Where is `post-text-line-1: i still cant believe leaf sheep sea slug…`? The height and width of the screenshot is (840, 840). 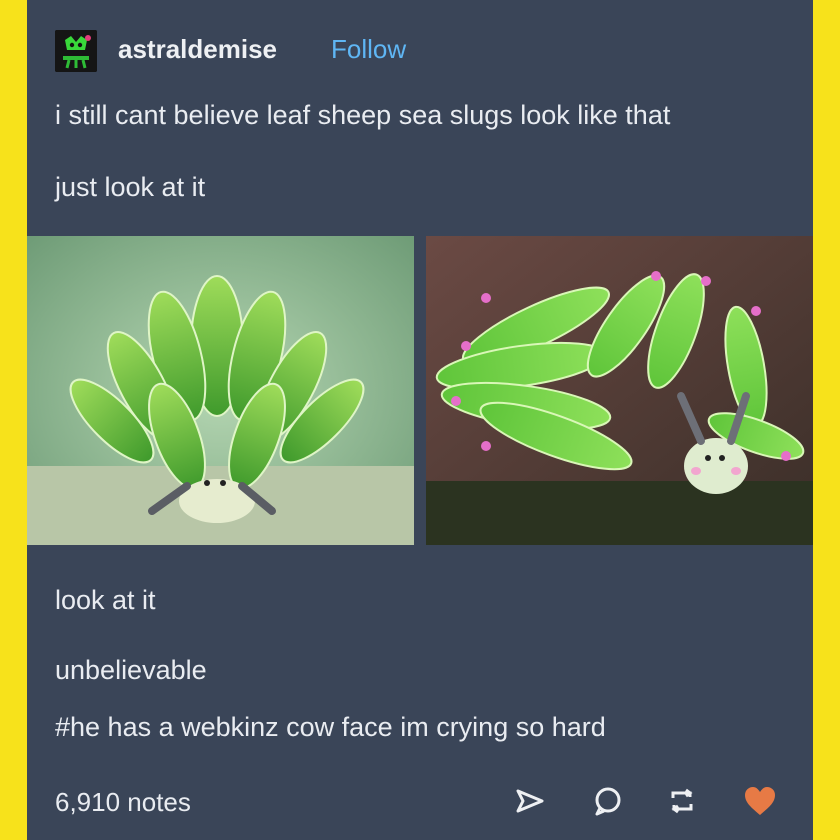
post-text-line-1: i still cant believe leaf sheep sea slug… is located at coordinates (363, 115).